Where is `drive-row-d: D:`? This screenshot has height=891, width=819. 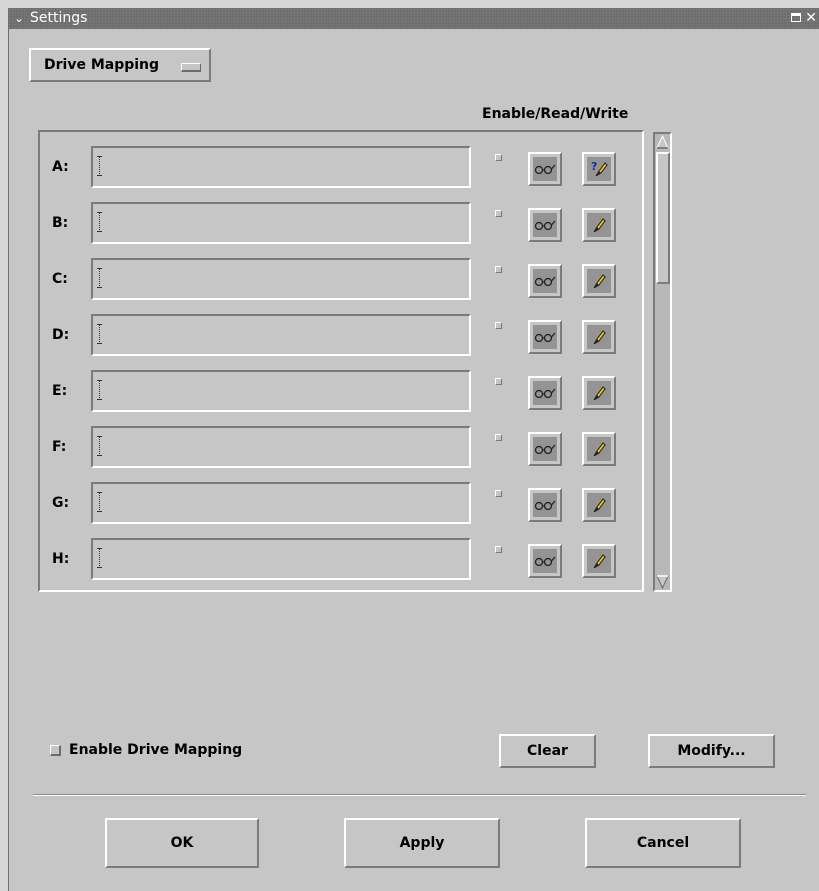 drive-row-d: D: is located at coordinates (341, 336).